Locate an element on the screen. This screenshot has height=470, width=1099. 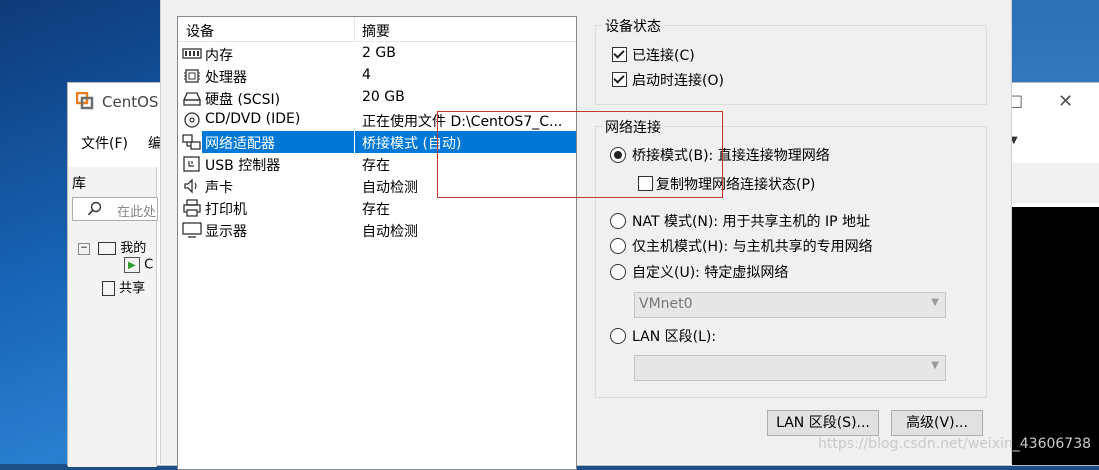
device-row-monitor: 显示器 自动检测 is located at coordinates (377, 230).